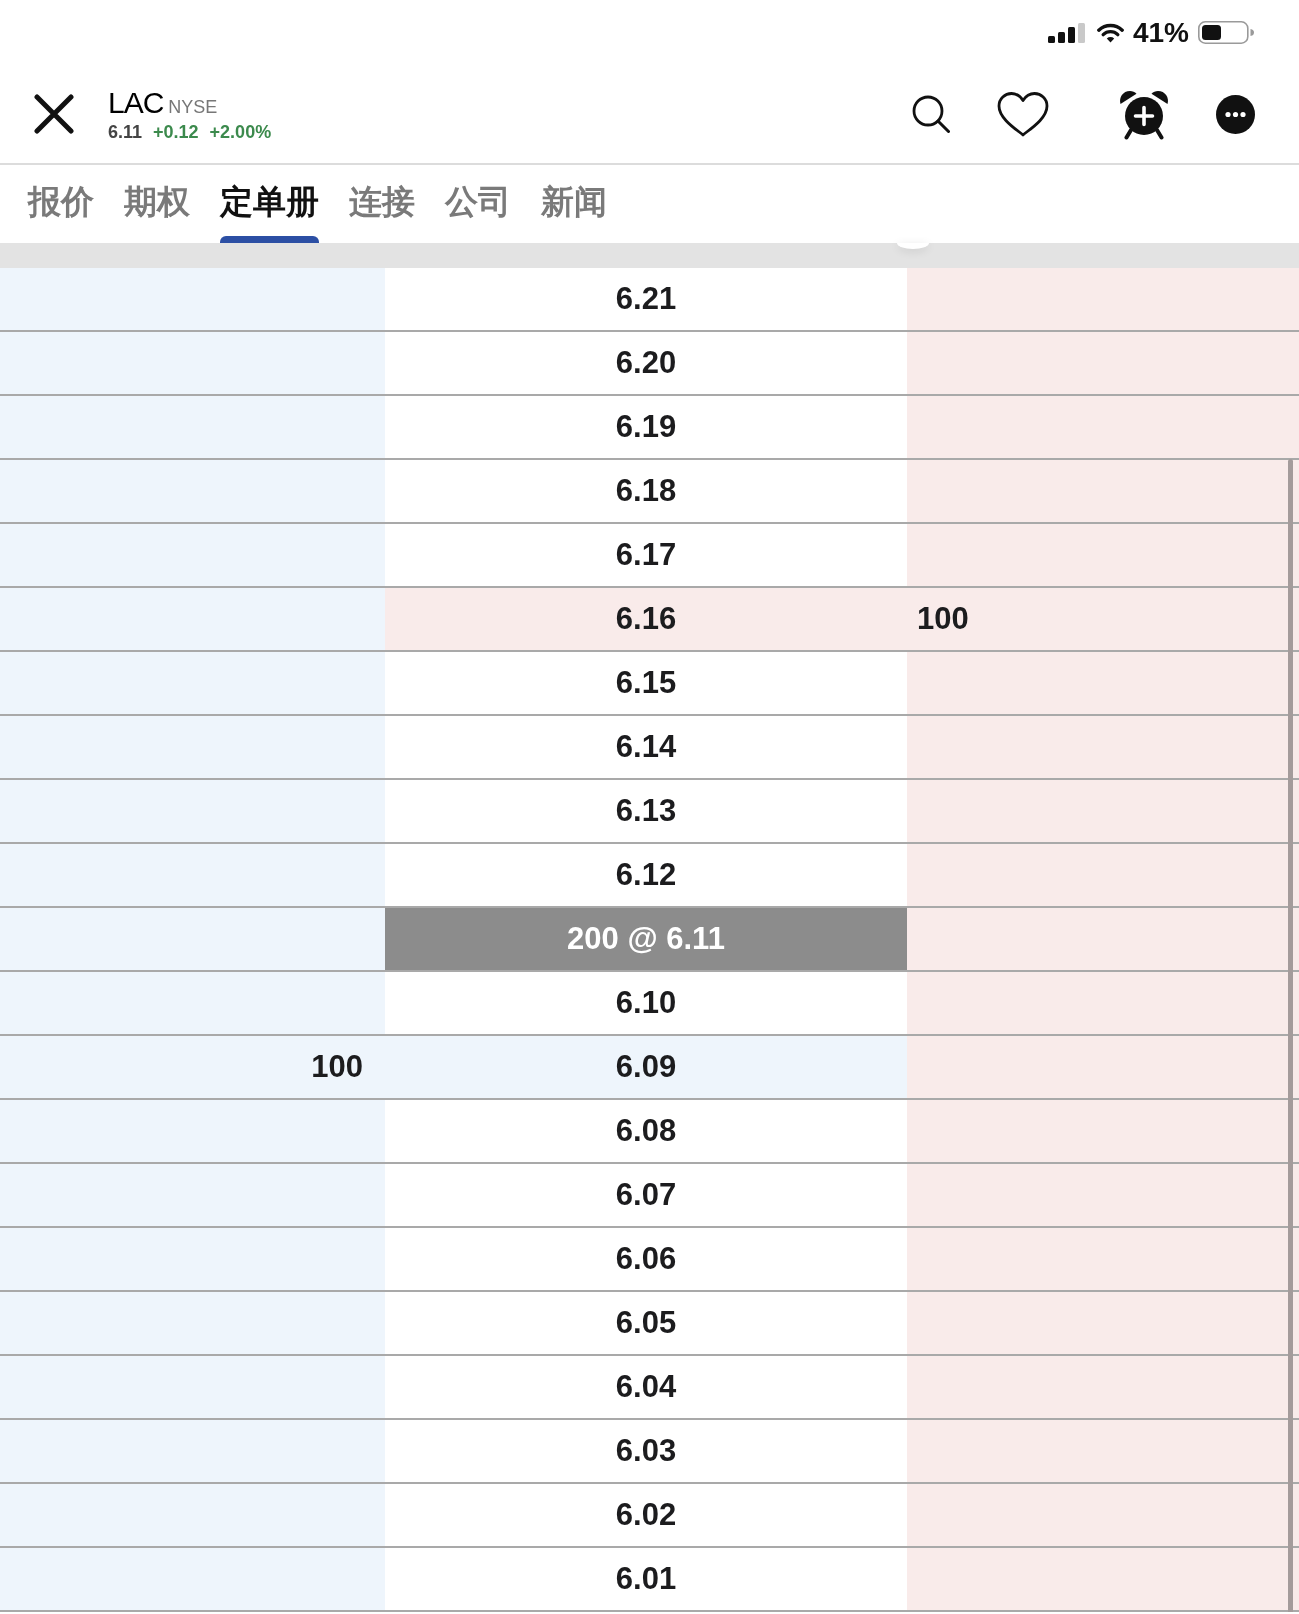 The height and width of the screenshot is (1614, 1299). Describe the element at coordinates (382, 204) in the screenshot. I see `tab: 连接` at that location.